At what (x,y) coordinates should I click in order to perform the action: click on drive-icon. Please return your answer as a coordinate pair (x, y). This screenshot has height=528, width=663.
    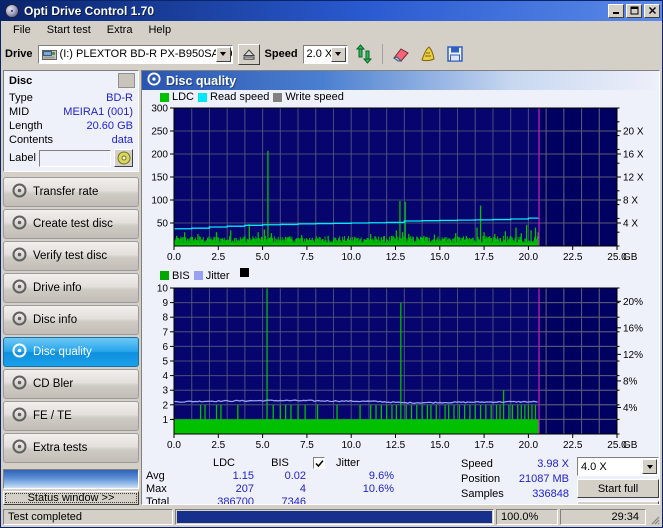
    Looking at the image, I should click on (49, 54).